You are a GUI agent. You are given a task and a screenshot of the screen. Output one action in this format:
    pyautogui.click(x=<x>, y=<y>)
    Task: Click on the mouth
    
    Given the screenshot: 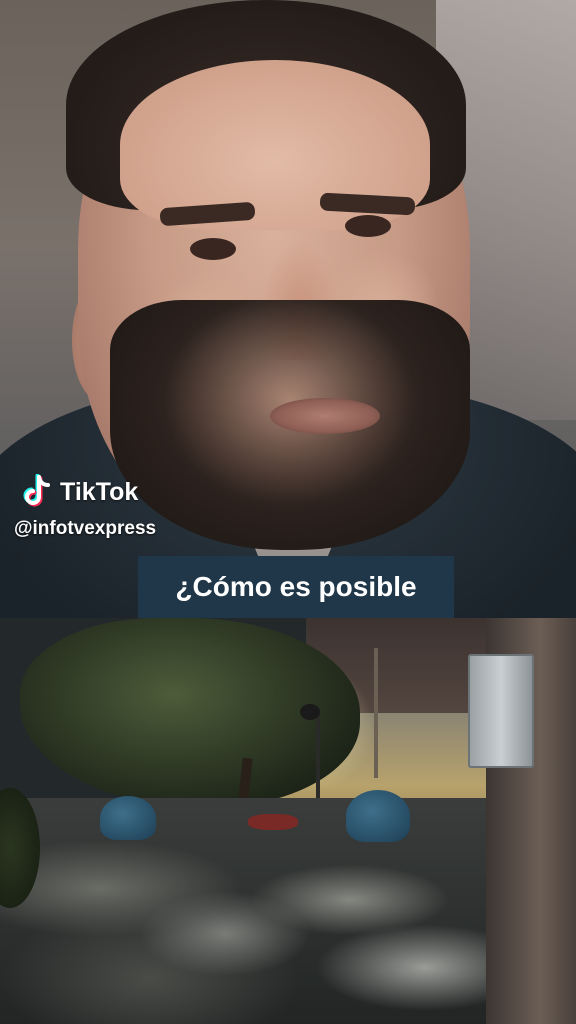 What is the action you would take?
    pyautogui.click(x=325, y=416)
    